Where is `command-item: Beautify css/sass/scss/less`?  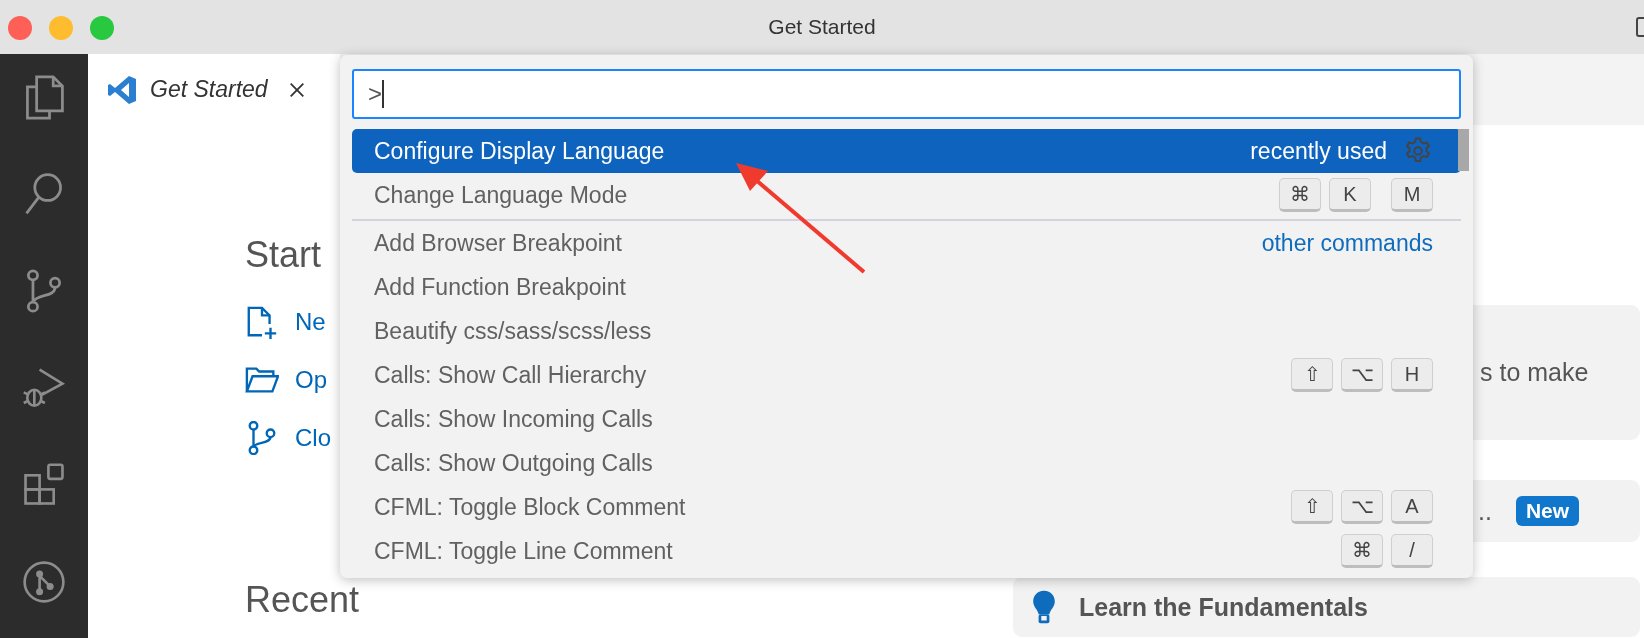 command-item: Beautify css/sass/scss/less is located at coordinates (906, 331).